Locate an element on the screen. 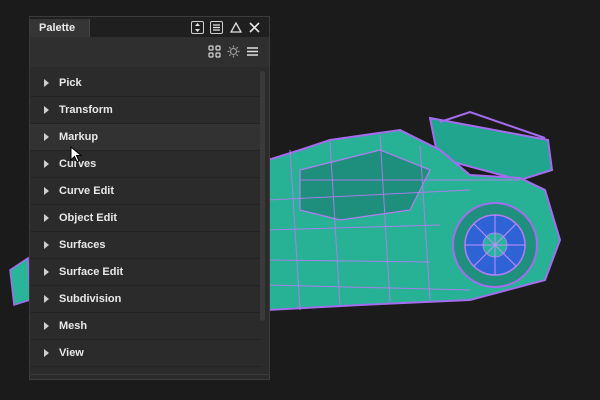  tab-palette: Palette is located at coordinates (60, 28).